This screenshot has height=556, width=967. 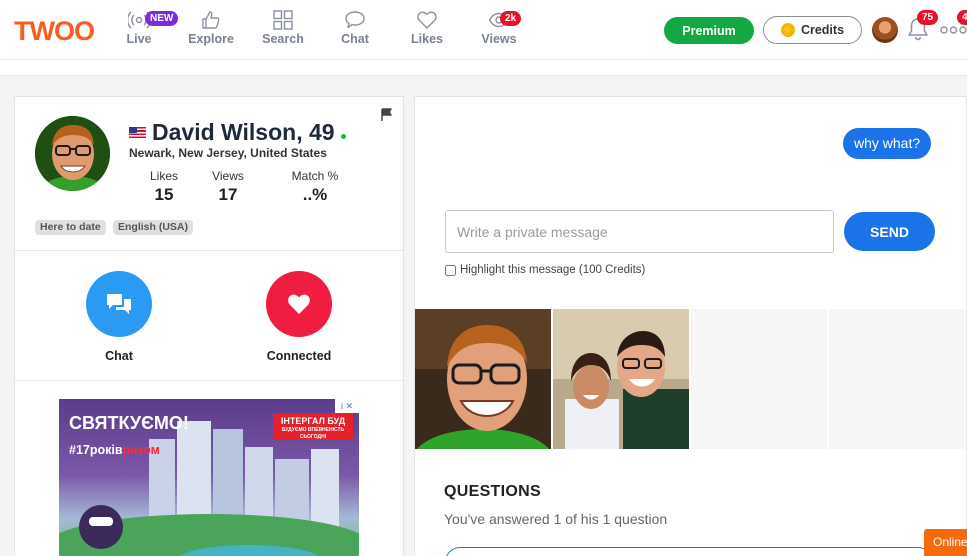 I want to click on stat-match: Match % ..%, so click(x=315, y=187).